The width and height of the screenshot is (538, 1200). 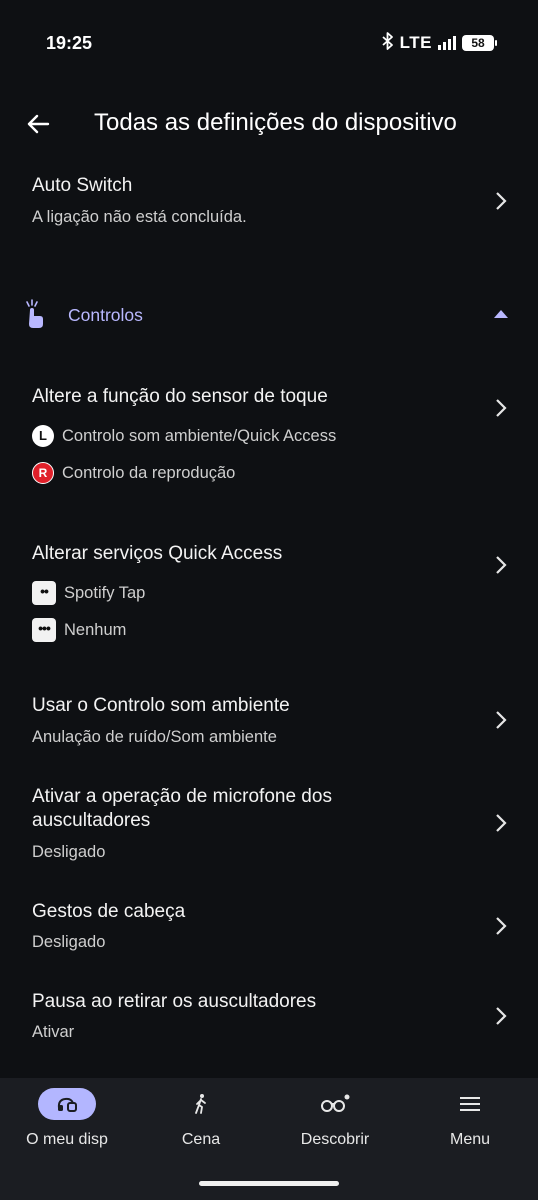 I want to click on nav-item-menu: Menu, so click(x=470, y=1118).